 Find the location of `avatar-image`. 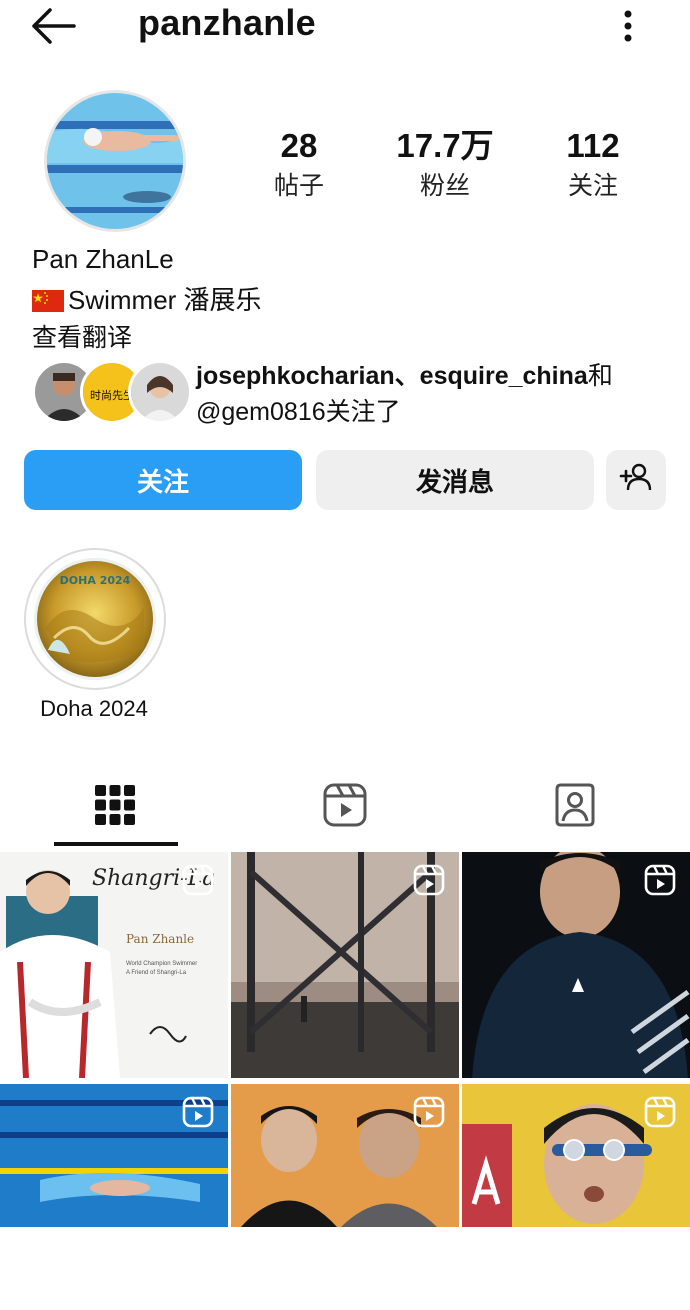

avatar-image is located at coordinates (115, 161).